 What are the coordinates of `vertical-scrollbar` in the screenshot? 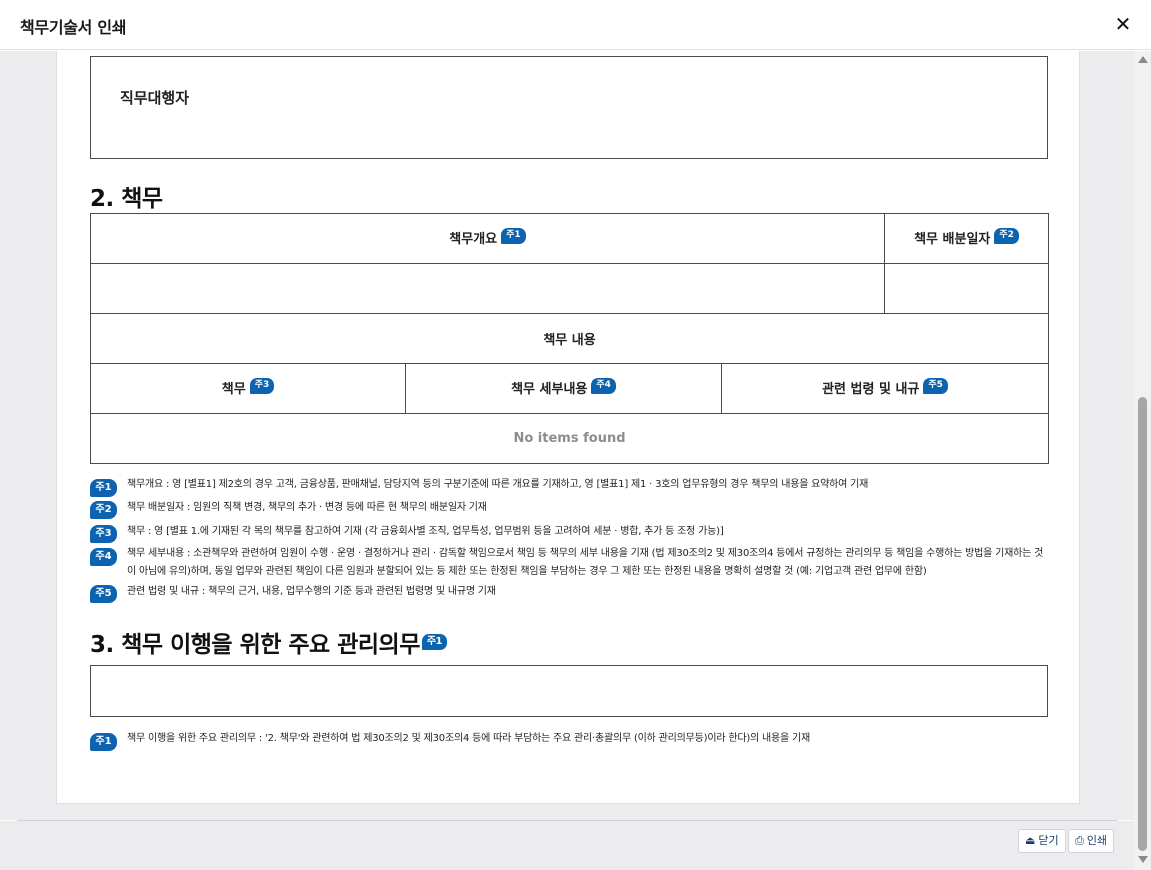 It's located at (1142, 460).